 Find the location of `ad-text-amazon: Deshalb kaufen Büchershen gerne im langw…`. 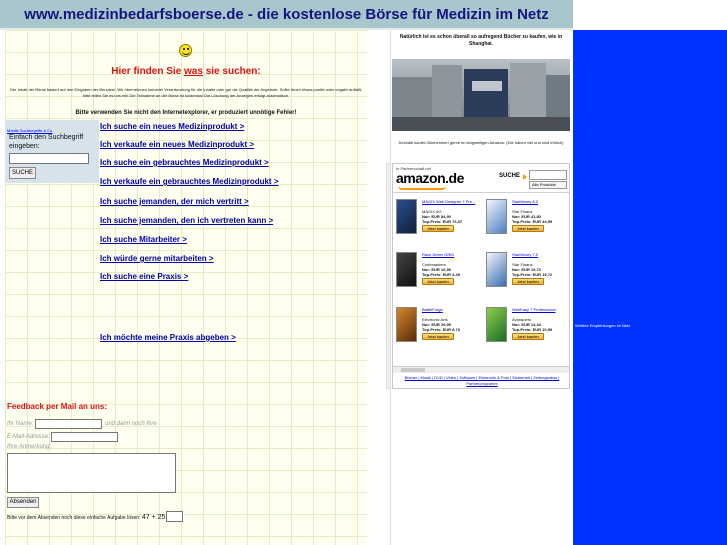

ad-text-amazon: Deshalb kaufen Büchershen gerne im langw… is located at coordinates (481, 142).